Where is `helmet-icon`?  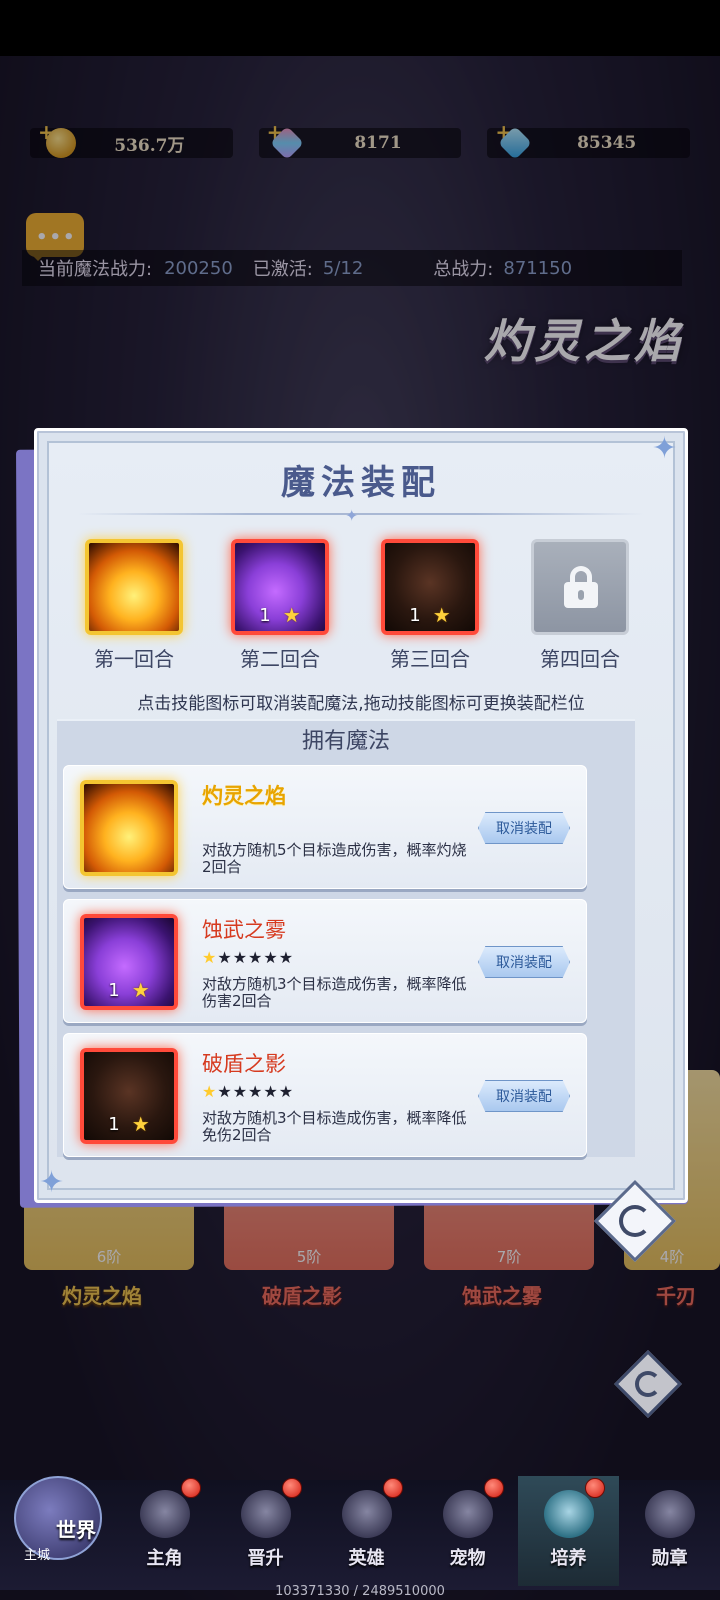
helmet-icon is located at coordinates (366, 1514).